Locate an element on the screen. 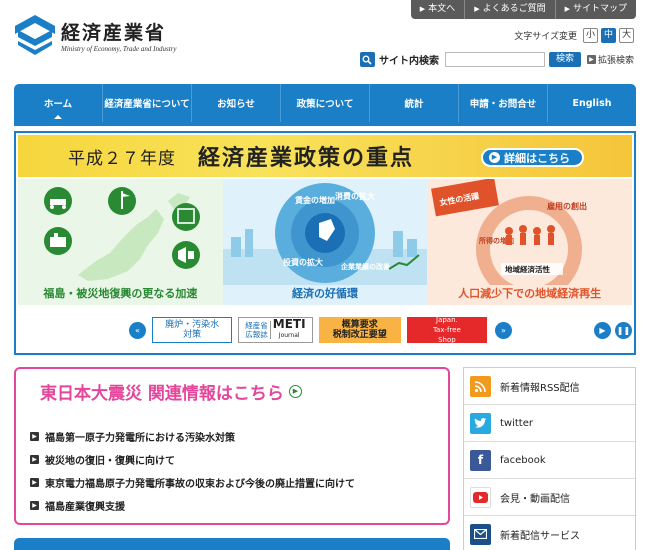 The image size is (650, 550). font-size-controls: 文字サイズ変更 小 中 大 is located at coordinates (574, 35).